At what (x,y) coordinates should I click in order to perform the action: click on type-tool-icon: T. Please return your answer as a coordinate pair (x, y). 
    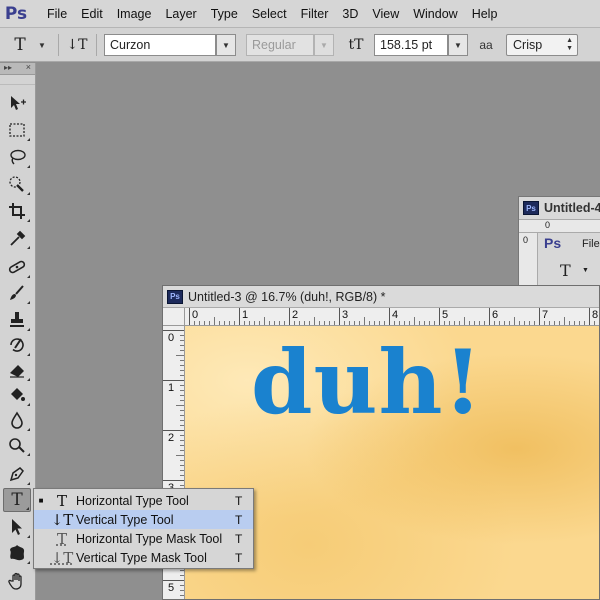
    Looking at the image, I should click on (565, 270).